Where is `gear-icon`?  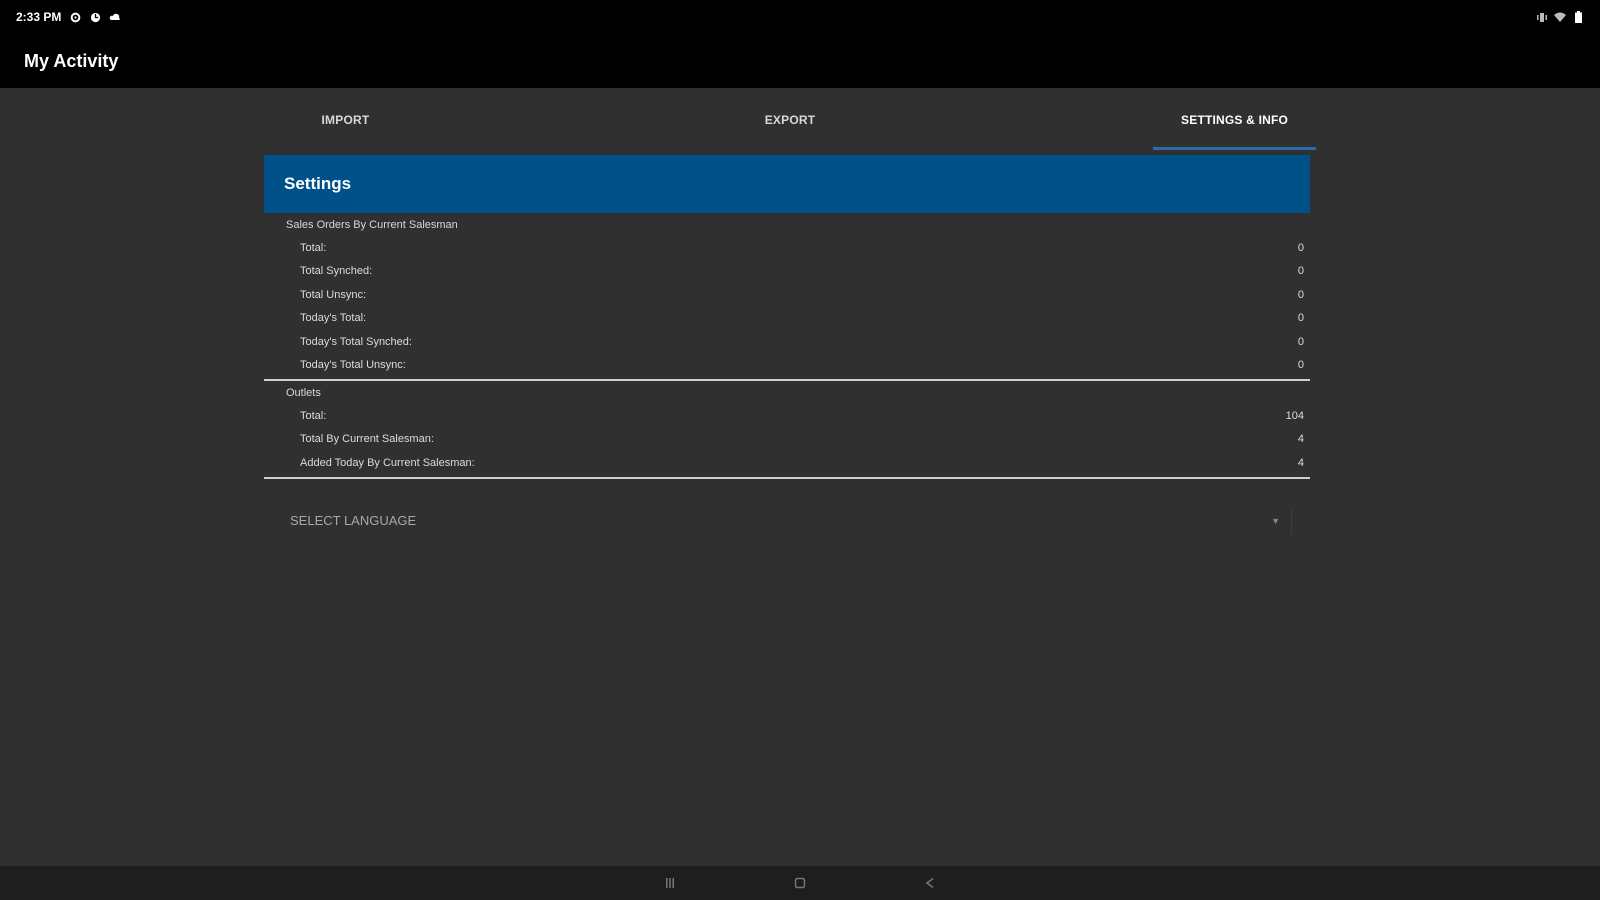 gear-icon is located at coordinates (75, 17).